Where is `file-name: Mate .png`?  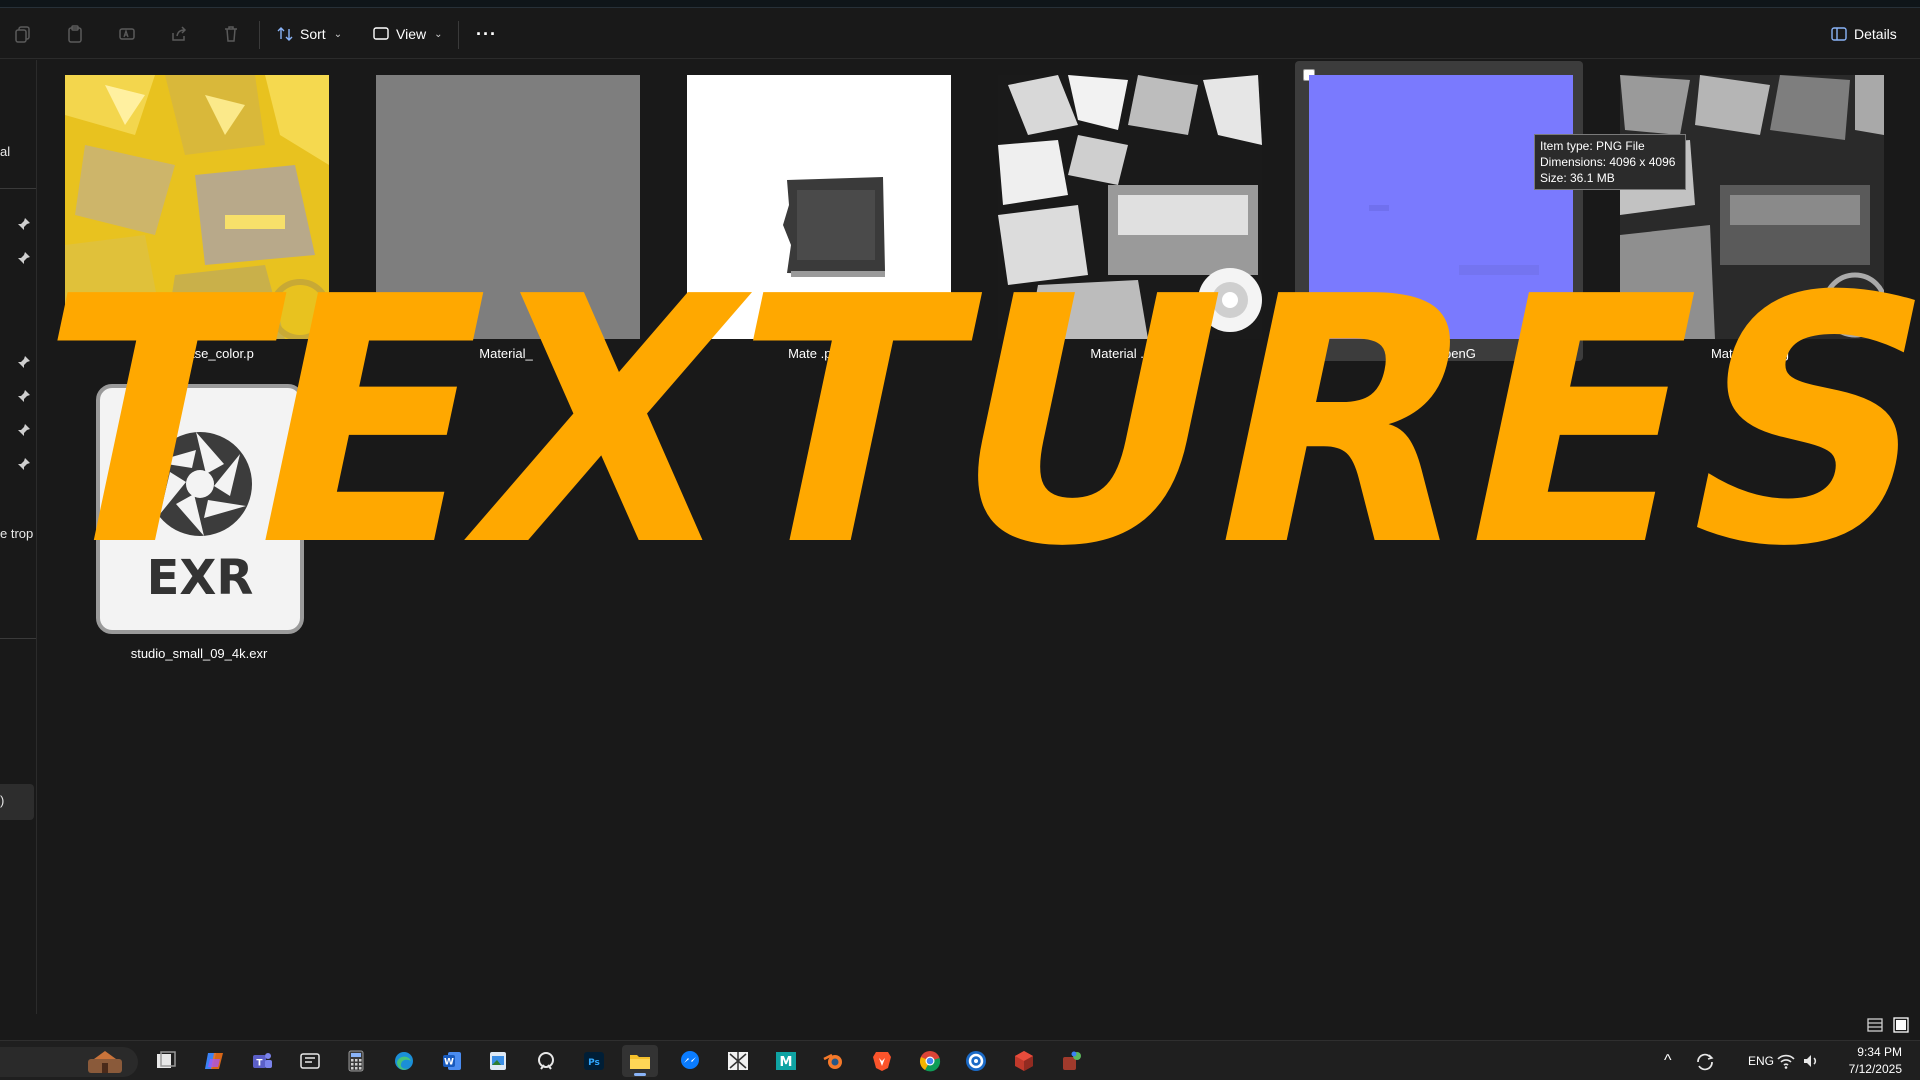
file-name: Mate .png is located at coordinates (817, 353).